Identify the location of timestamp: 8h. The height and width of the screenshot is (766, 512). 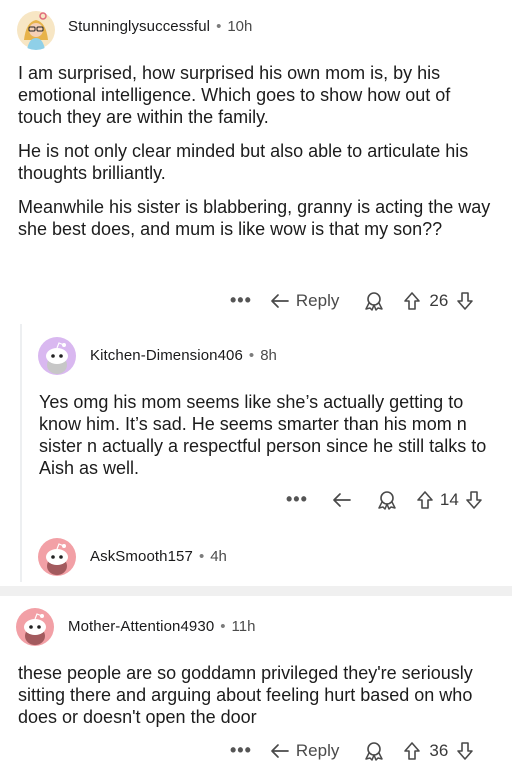
(268, 355).